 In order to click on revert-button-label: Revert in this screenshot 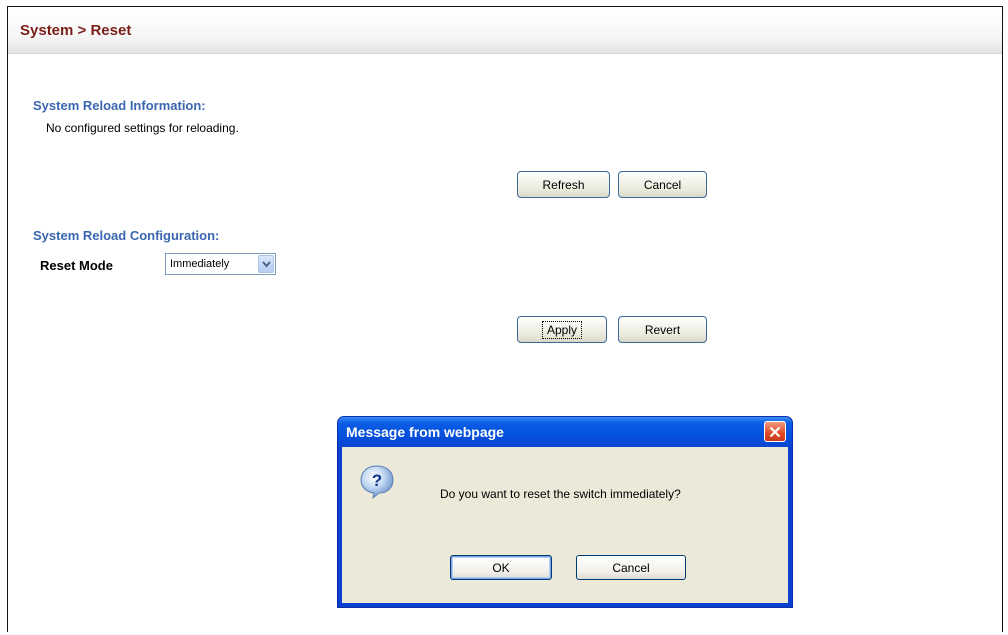, I will do `click(662, 329)`.